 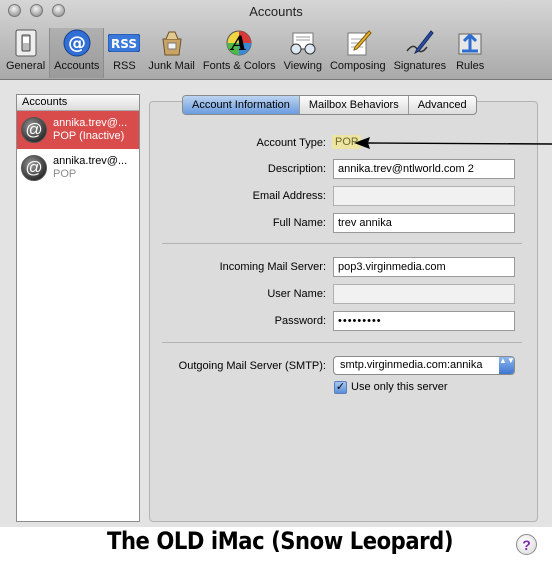 I want to click on account-text: annika.trev@... POP (Inactive), so click(x=90, y=130).